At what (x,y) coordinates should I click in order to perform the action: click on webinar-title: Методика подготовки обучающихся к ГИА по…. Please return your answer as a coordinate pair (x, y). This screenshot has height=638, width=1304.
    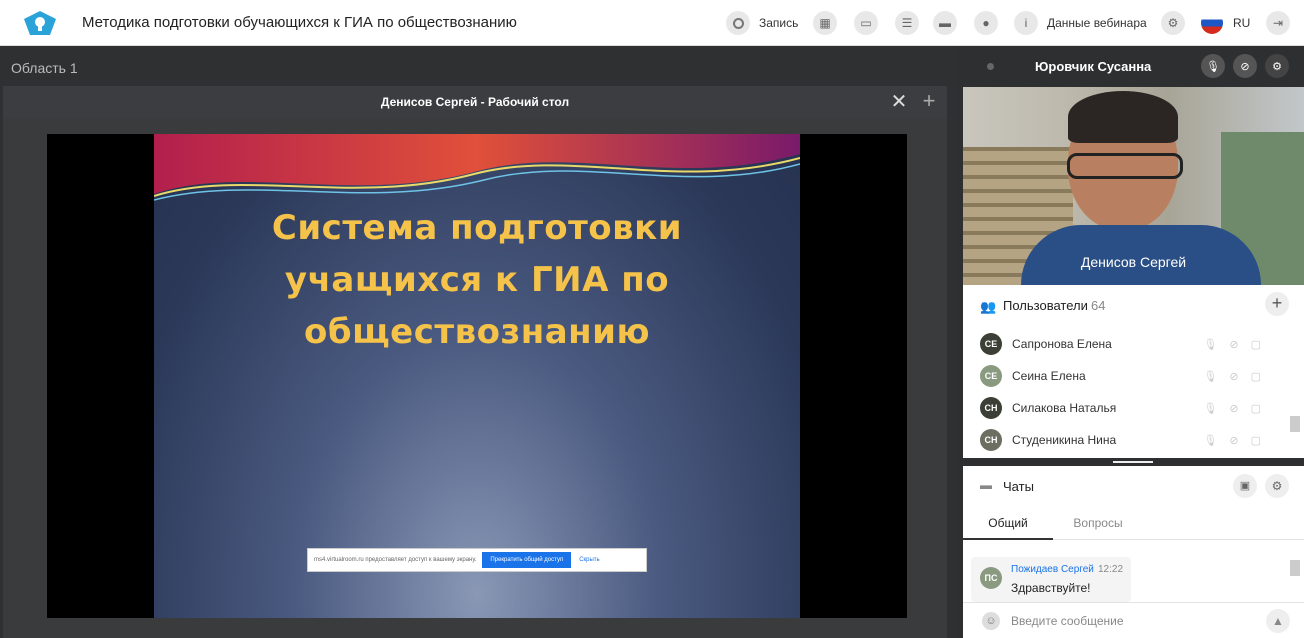
    Looking at the image, I should click on (299, 22).